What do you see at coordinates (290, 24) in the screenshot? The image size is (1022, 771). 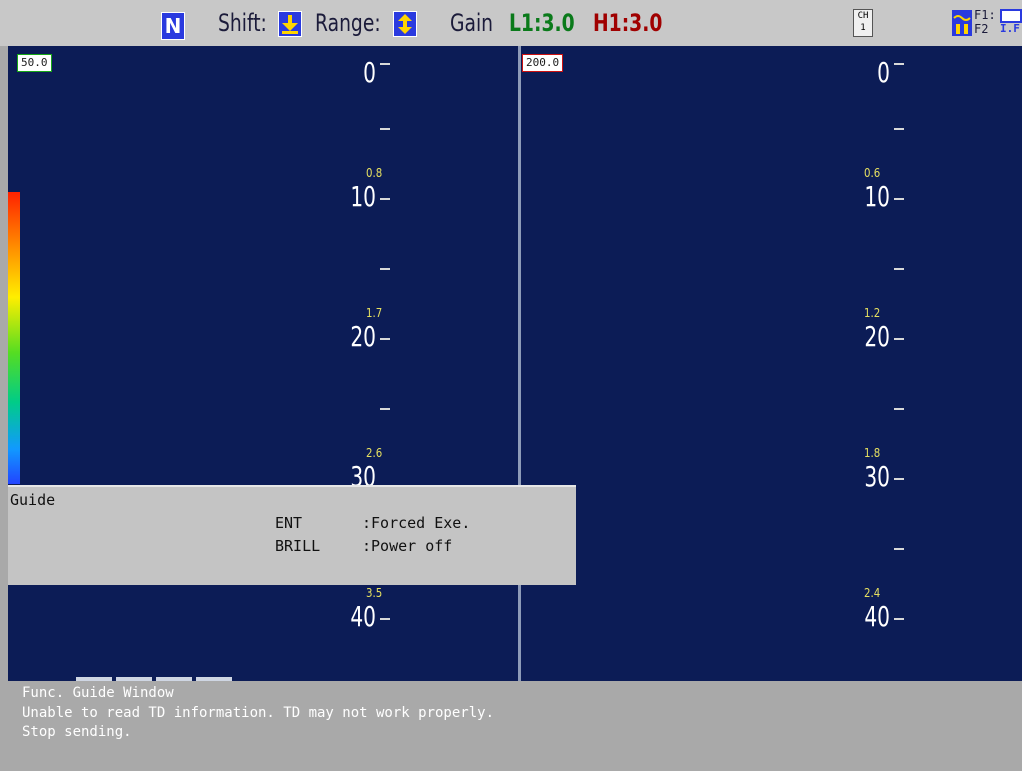 I see `shift-arrow-icon` at bounding box center [290, 24].